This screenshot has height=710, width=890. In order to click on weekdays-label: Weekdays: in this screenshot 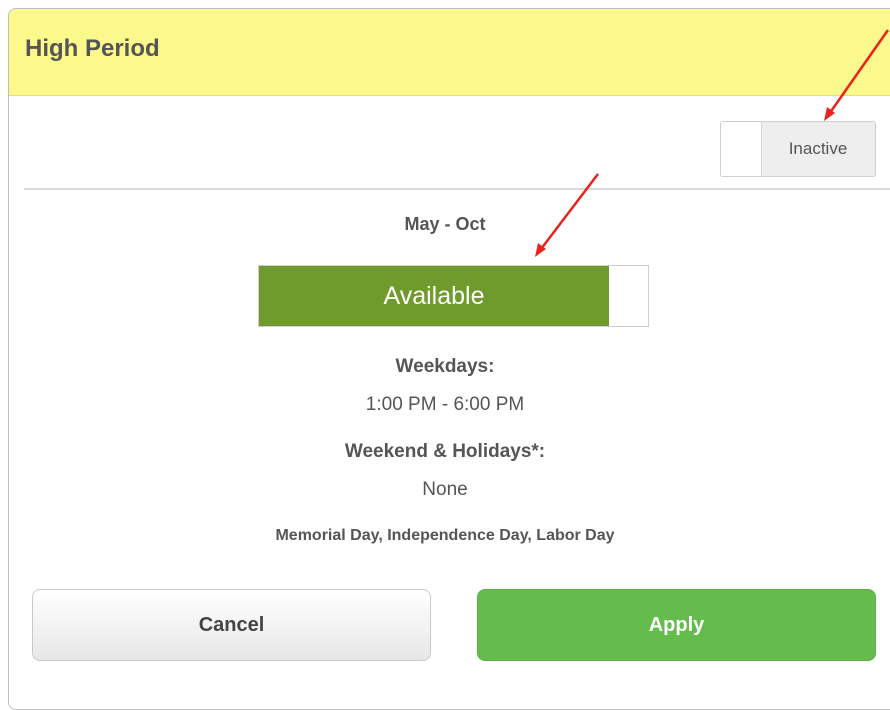, I will do `click(445, 366)`.